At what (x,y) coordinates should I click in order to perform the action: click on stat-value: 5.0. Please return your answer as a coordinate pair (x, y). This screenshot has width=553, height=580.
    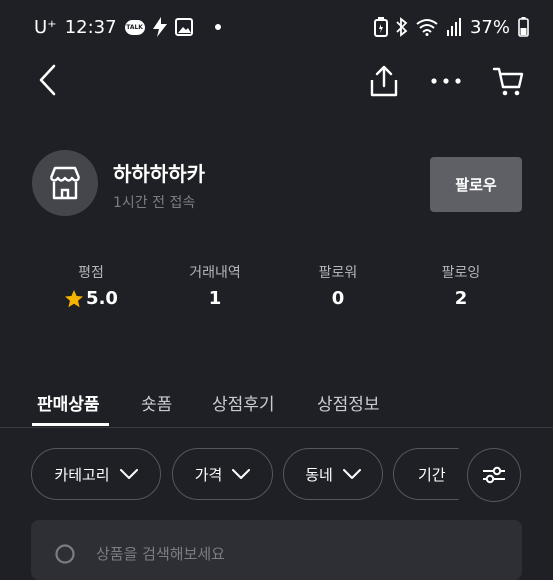
    Looking at the image, I should click on (102, 298).